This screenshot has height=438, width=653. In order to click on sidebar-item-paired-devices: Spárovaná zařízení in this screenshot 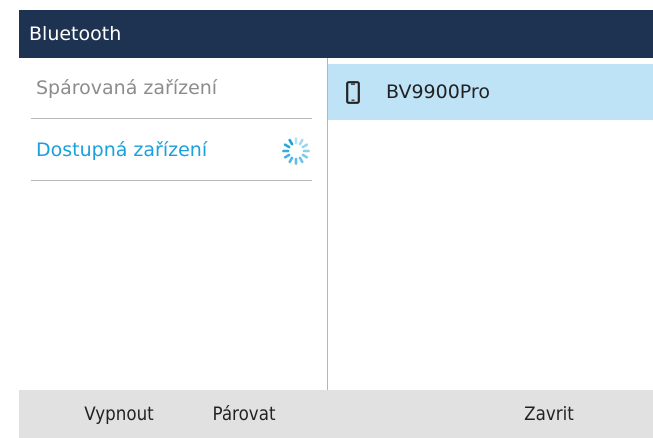, I will do `click(171, 88)`.